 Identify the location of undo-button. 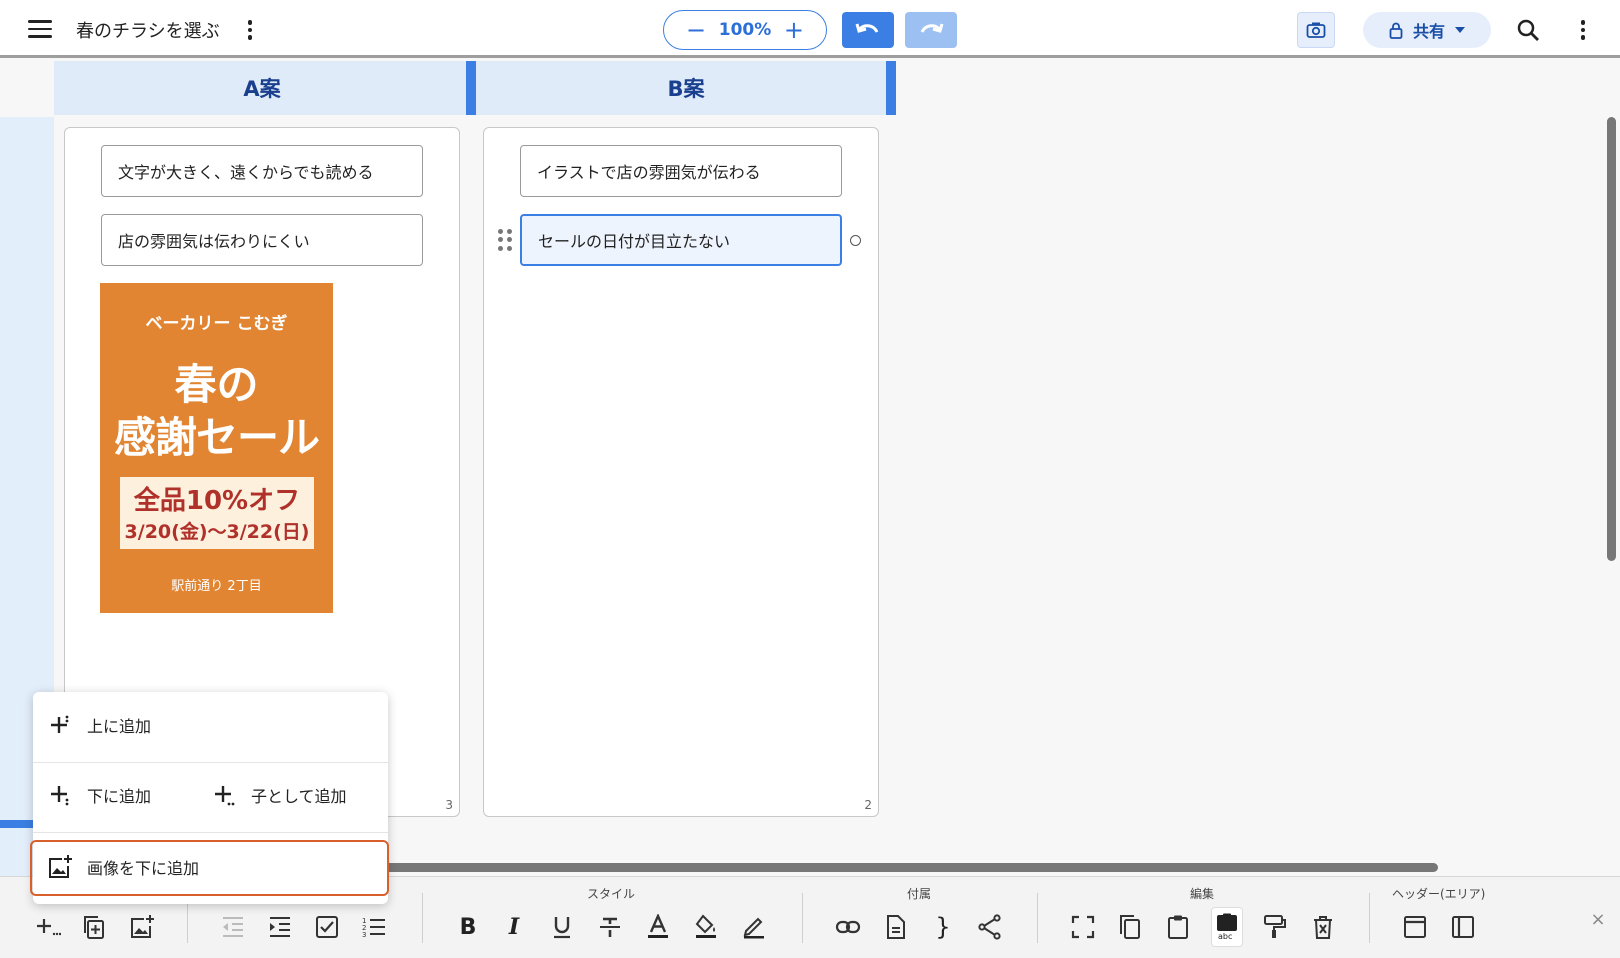
(868, 30).